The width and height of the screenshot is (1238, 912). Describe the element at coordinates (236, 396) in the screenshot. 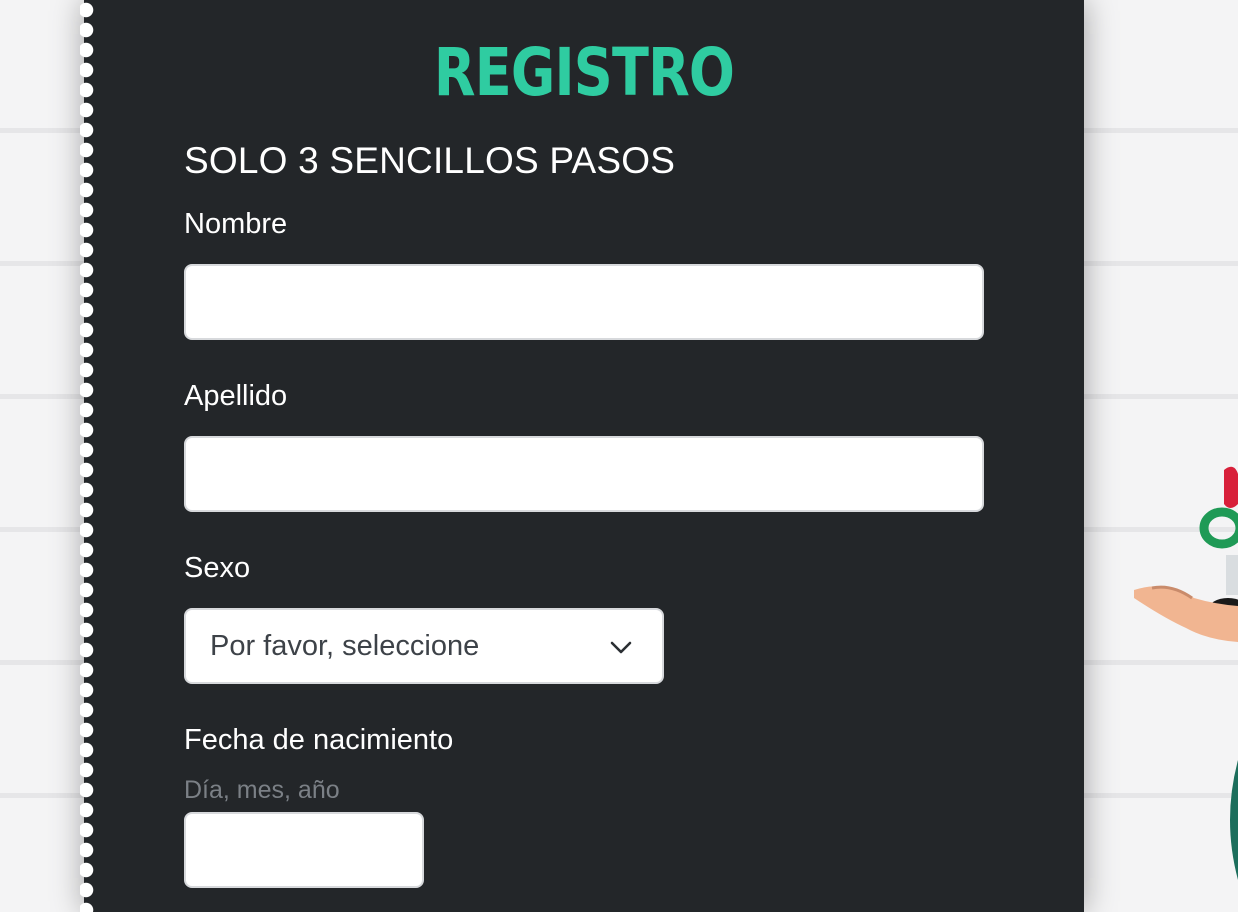

I see `last-name-label: Apellido` at that location.